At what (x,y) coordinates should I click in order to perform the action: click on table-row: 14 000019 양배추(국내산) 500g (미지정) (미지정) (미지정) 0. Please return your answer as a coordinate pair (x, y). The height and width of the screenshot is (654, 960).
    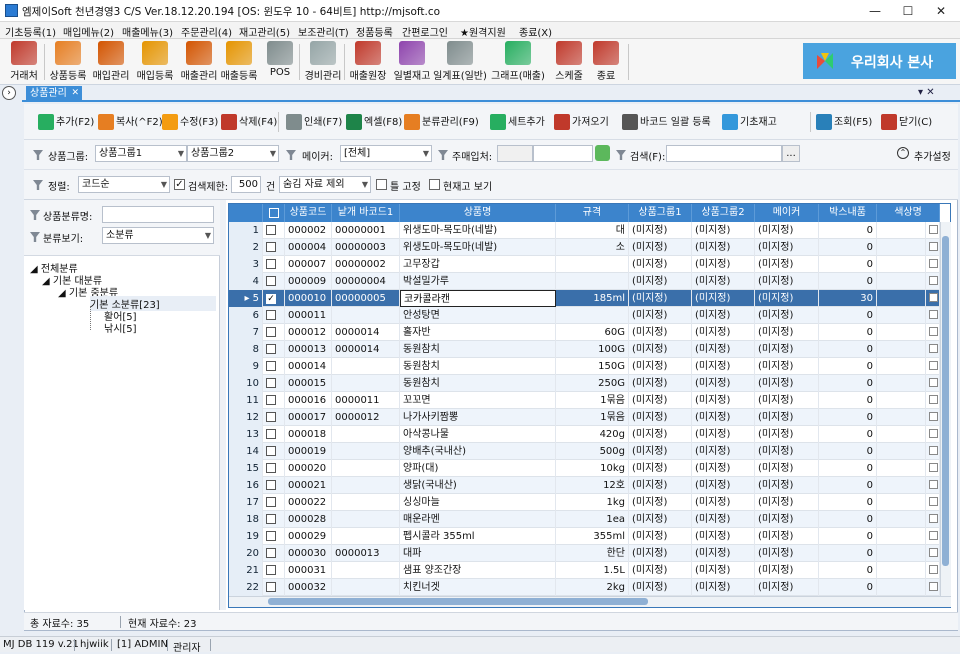
    Looking at the image, I should click on (584, 451).